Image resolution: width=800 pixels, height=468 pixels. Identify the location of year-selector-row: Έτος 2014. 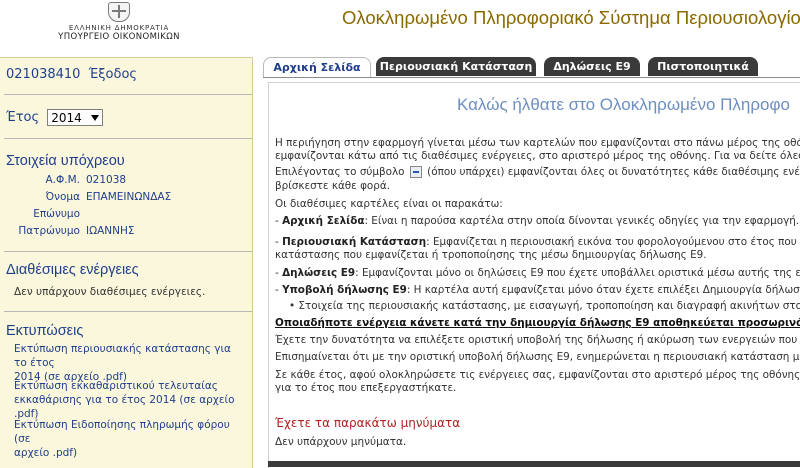
(55, 117).